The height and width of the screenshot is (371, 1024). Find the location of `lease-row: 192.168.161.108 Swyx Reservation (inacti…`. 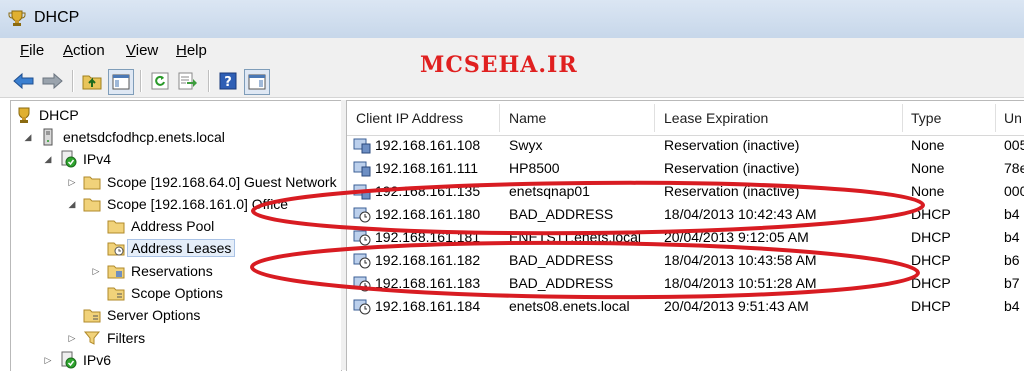

lease-row: 192.168.161.108 Swyx Reservation (inacti… is located at coordinates (685, 145).